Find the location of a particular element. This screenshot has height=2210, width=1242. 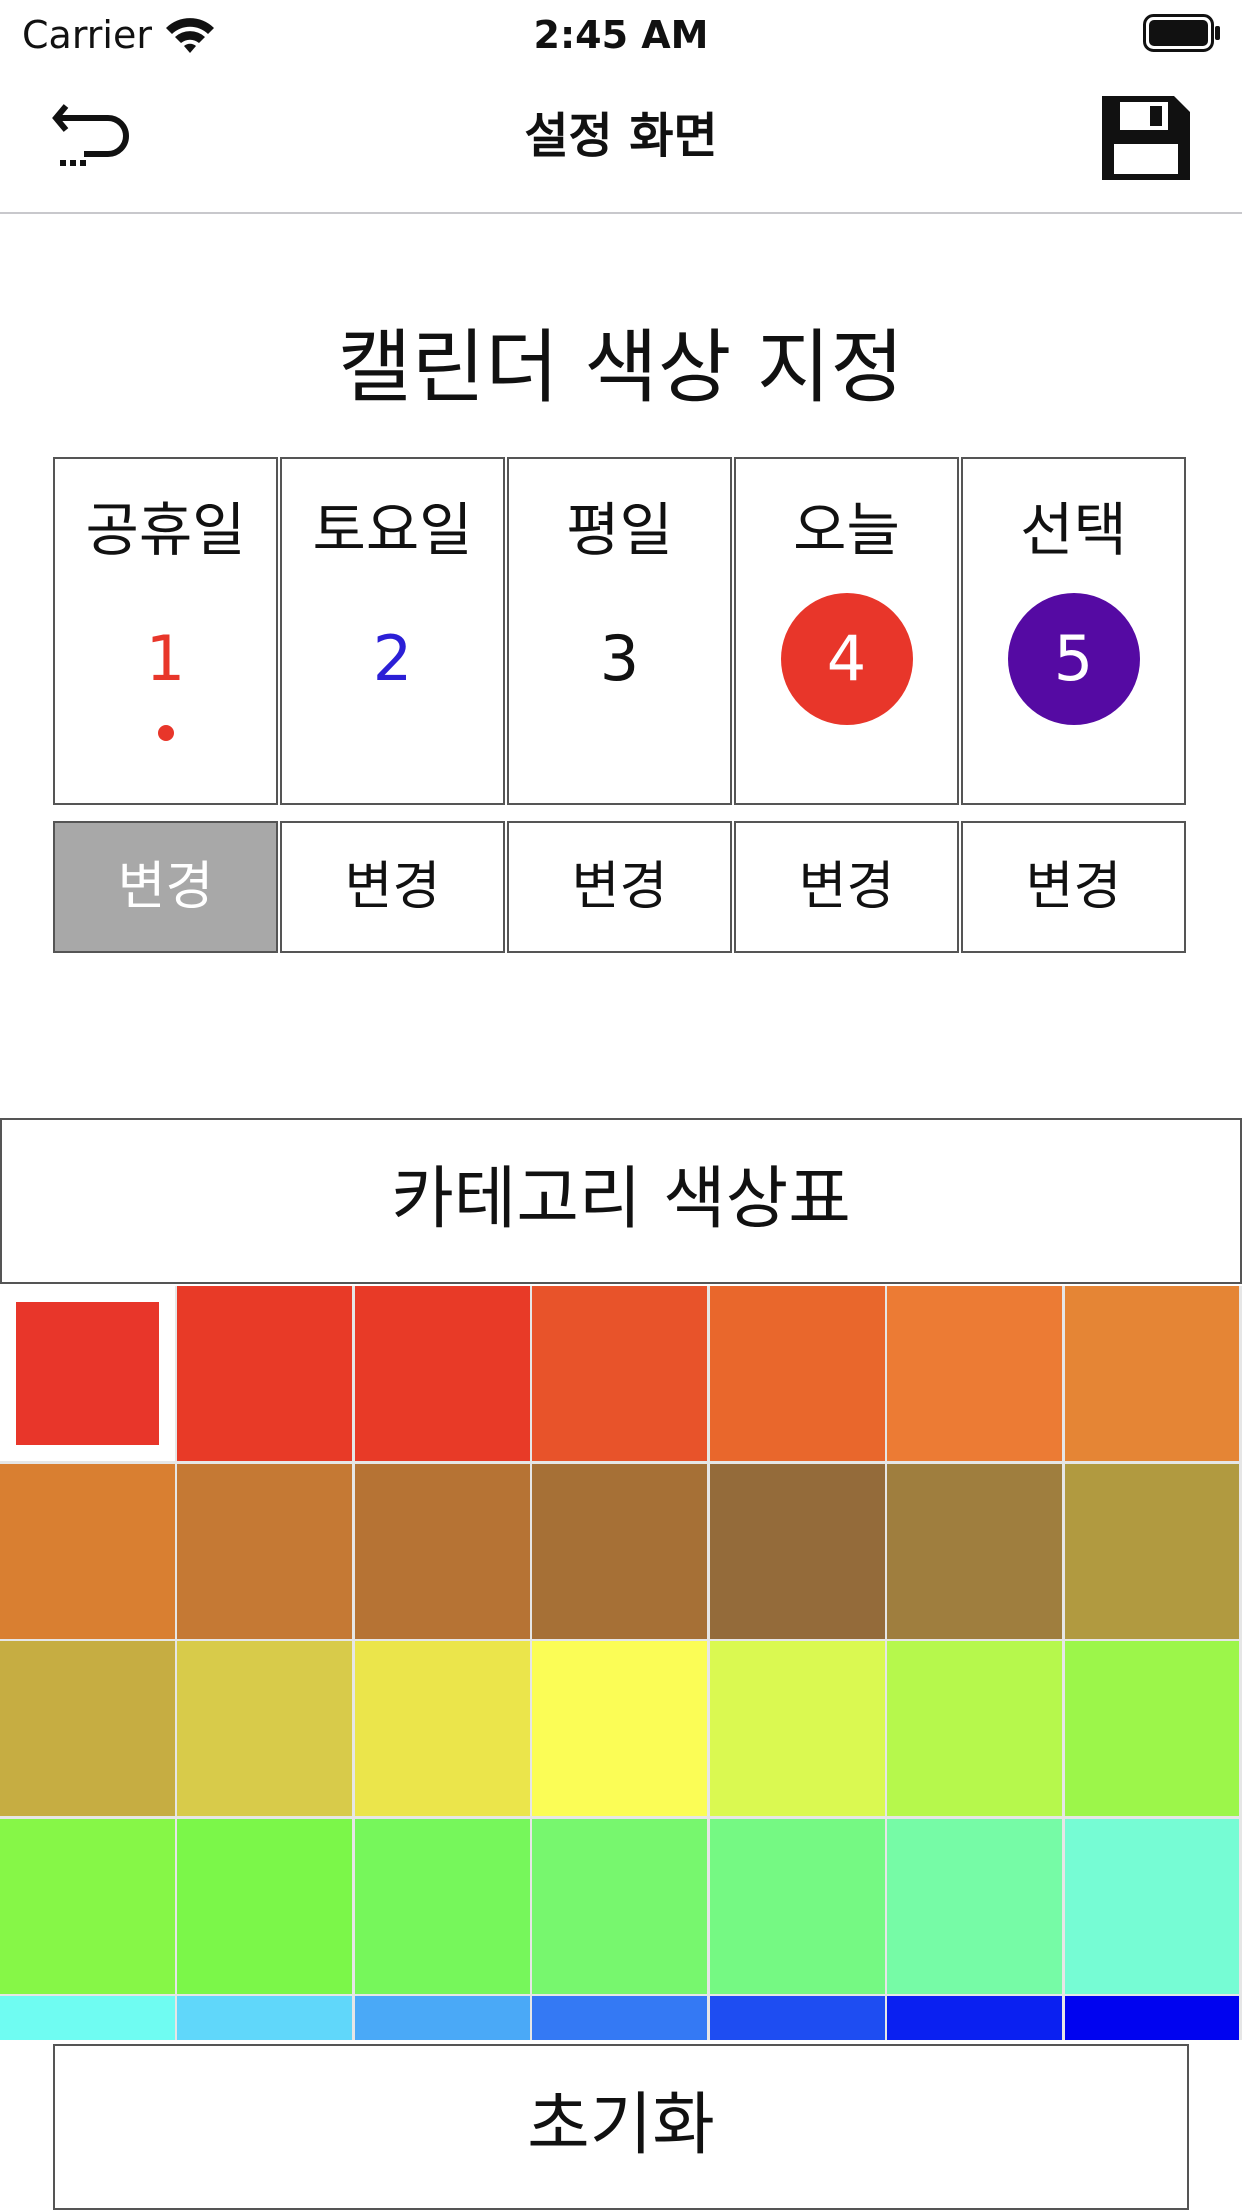

cell-label: 토요일 is located at coordinates (392, 530).